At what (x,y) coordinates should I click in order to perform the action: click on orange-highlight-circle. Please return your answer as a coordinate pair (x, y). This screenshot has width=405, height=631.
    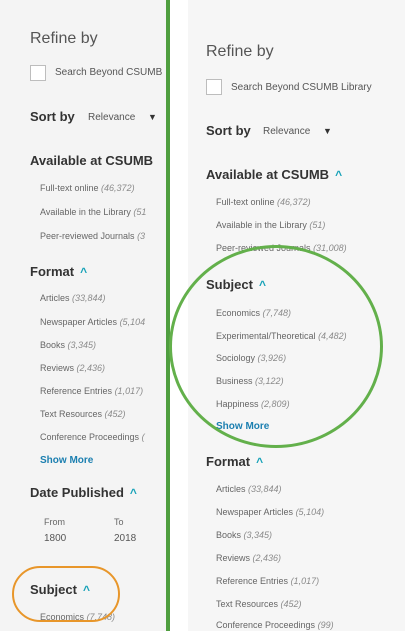
    Looking at the image, I should click on (66, 594).